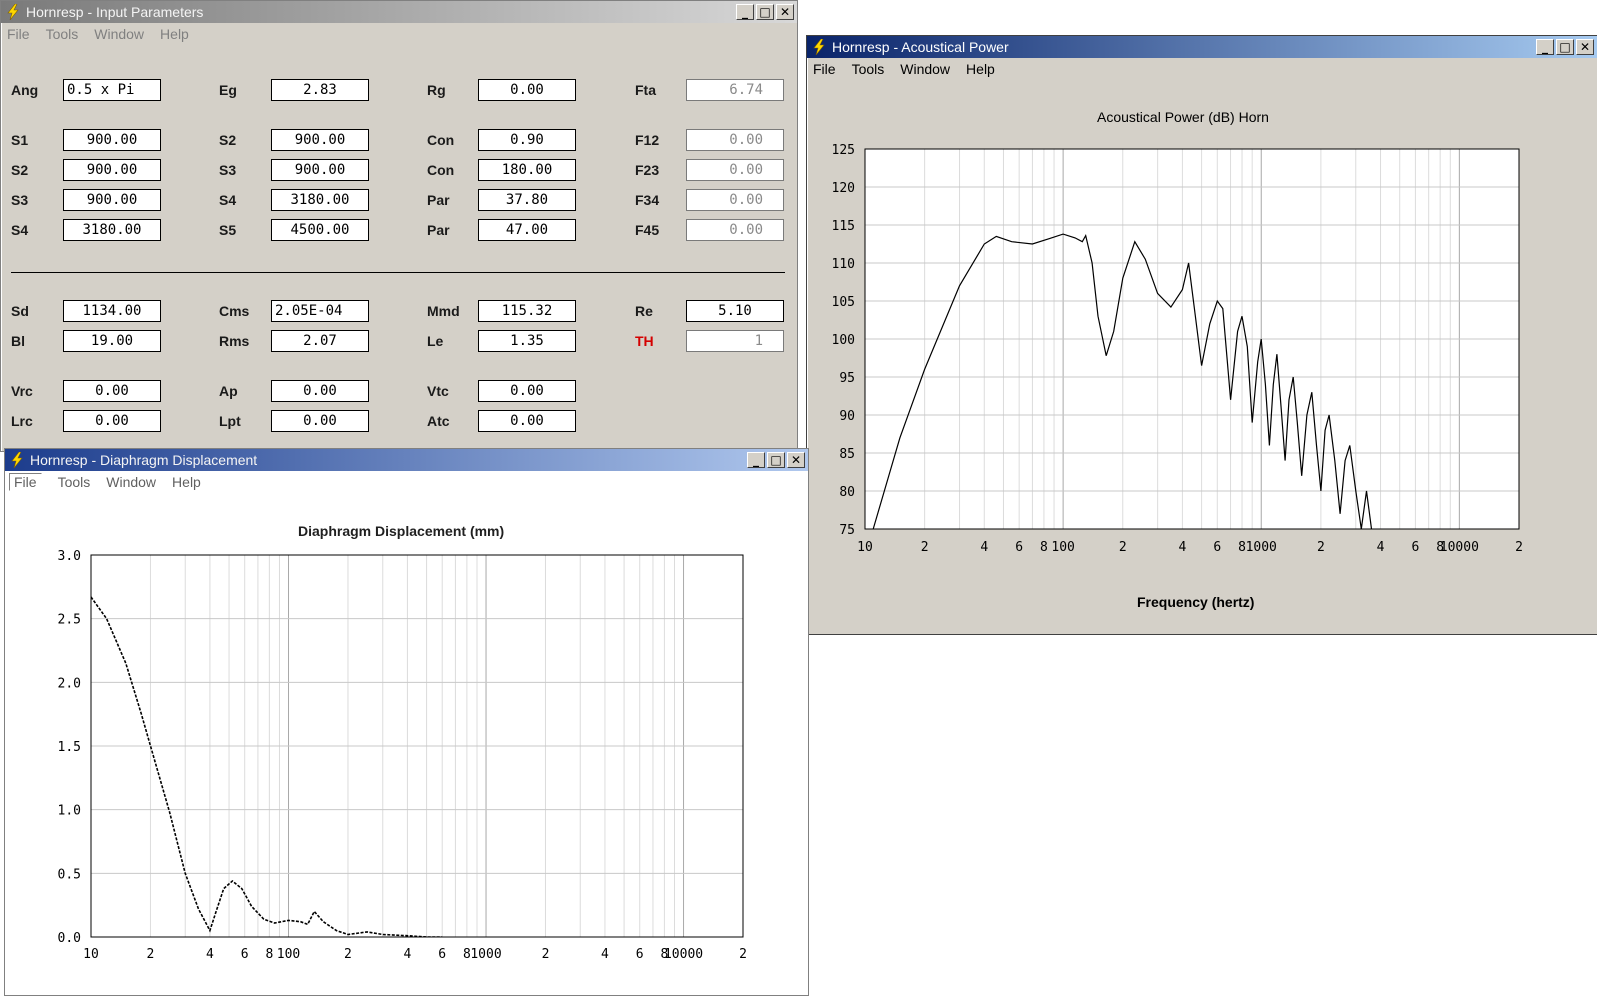  Describe the element at coordinates (765, 12) in the screenshot. I see `maximize-button: □` at that location.